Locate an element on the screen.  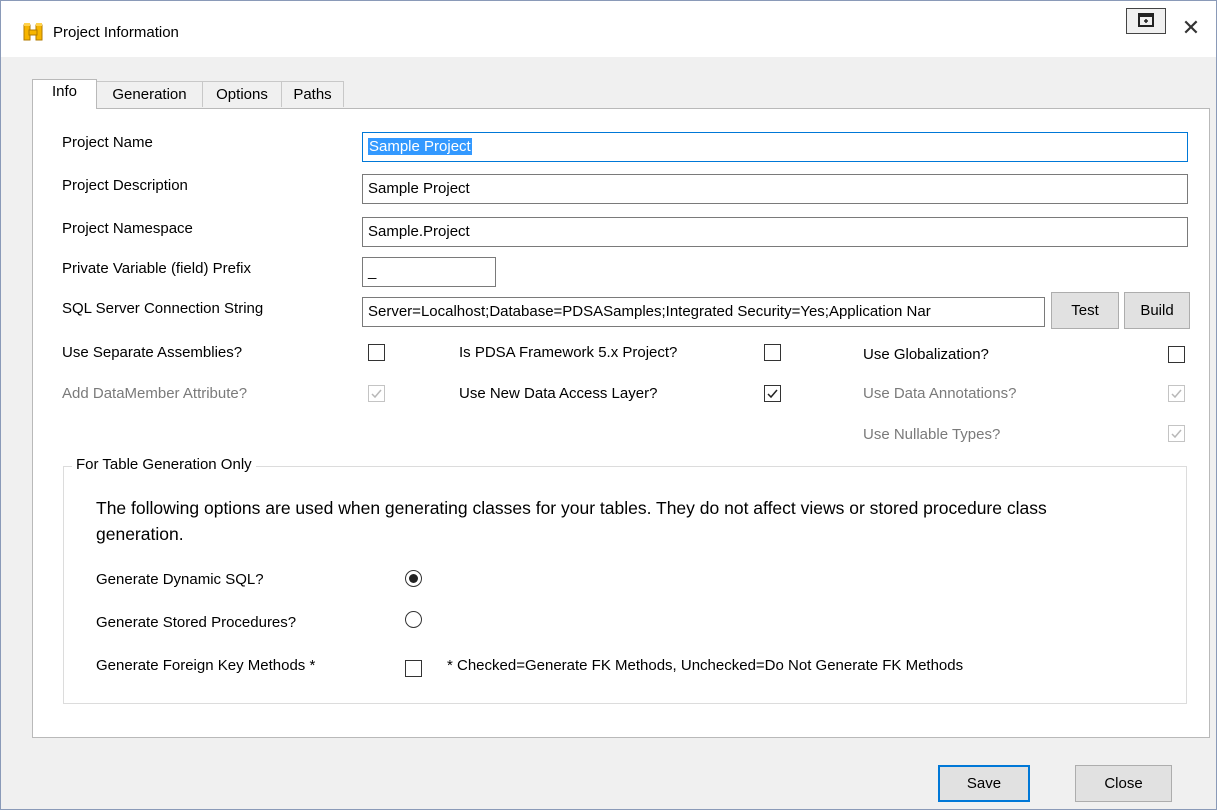
stored-procedures-radio is located at coordinates (413, 619).